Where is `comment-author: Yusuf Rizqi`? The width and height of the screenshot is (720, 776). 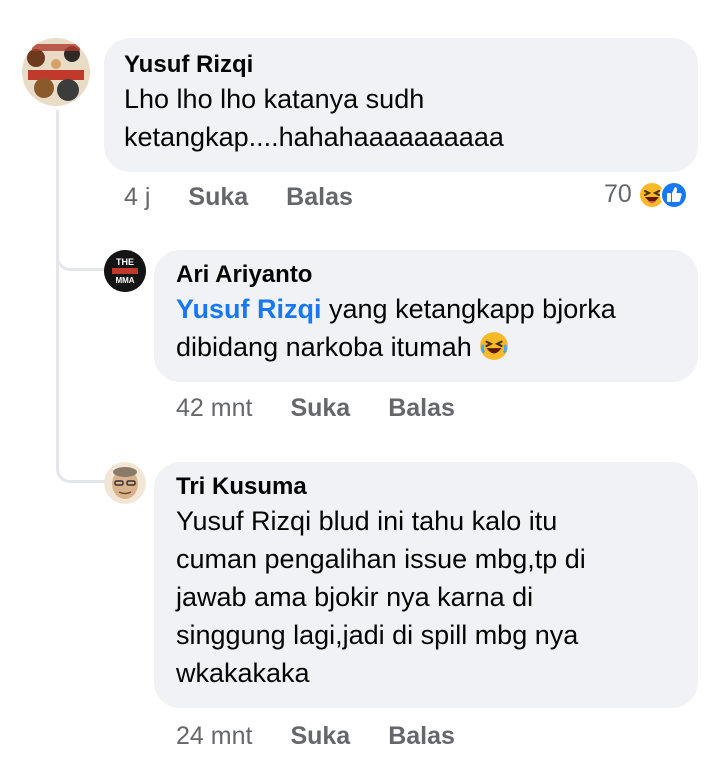 comment-author: Yusuf Rizqi is located at coordinates (401, 65).